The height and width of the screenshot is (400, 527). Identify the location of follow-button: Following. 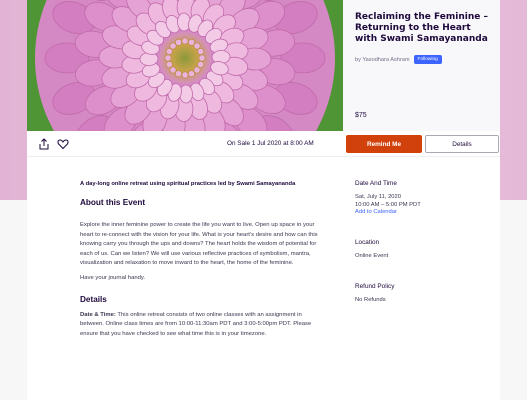
(427, 59).